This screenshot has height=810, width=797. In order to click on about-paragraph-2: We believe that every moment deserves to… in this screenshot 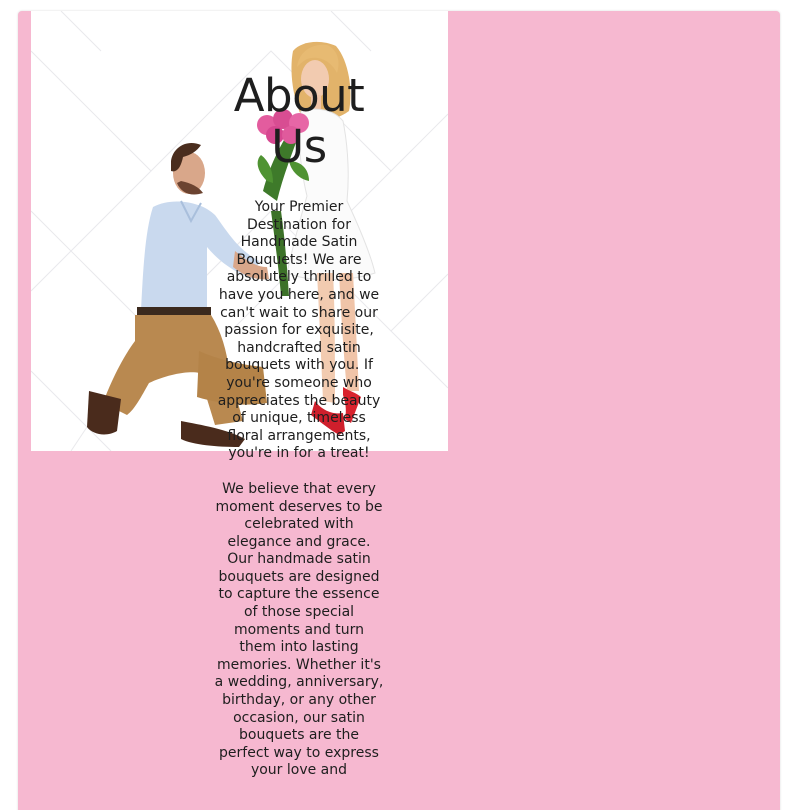, I will do `click(299, 629)`.